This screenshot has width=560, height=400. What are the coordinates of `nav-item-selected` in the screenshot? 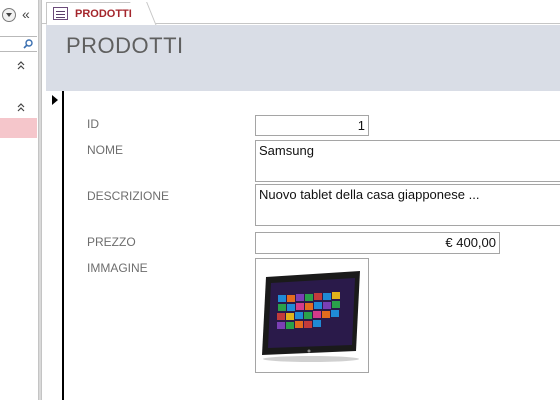 It's located at (18, 128).